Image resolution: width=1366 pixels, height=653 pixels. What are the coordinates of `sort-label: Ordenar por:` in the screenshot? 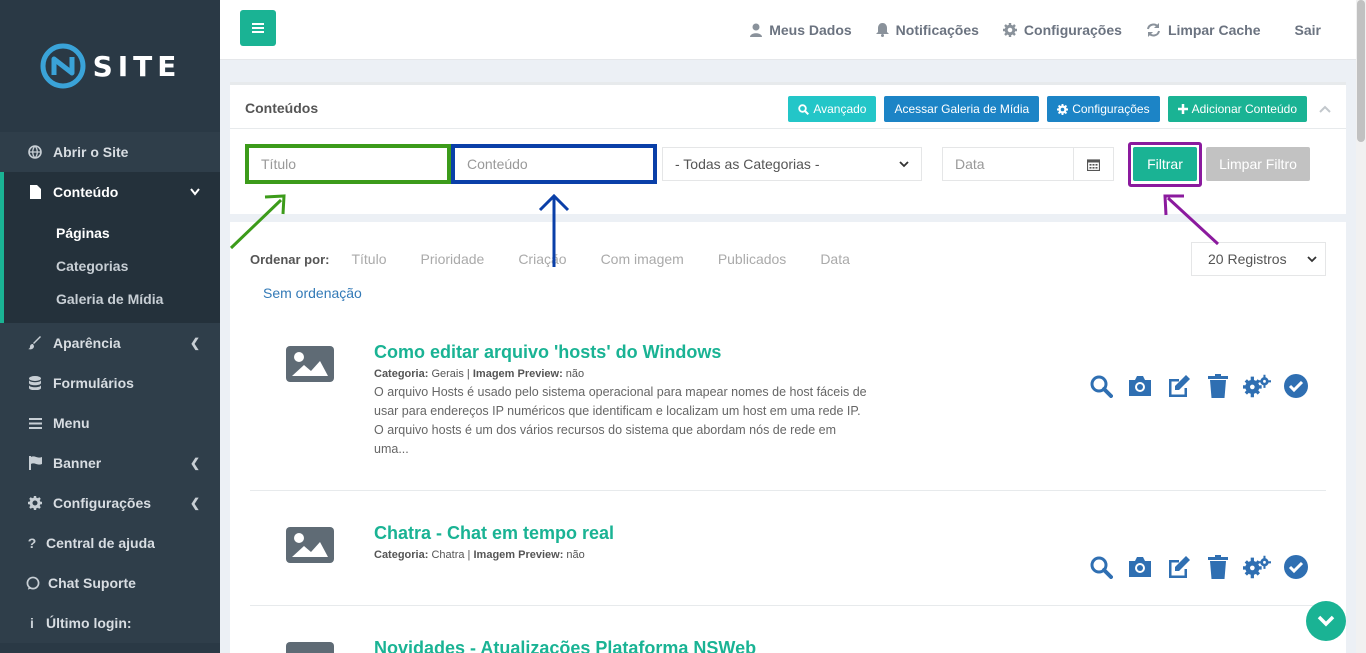 It's located at (290, 259).